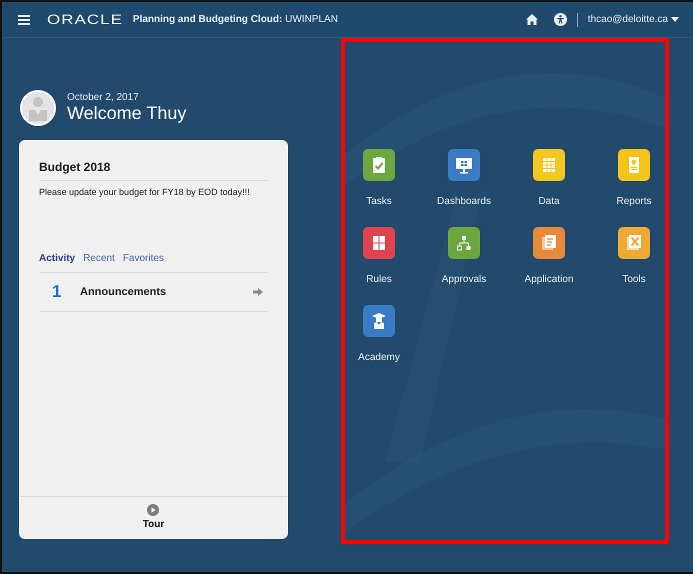 The image size is (693, 574). I want to click on launcher-tile: Tools, so click(634, 256).